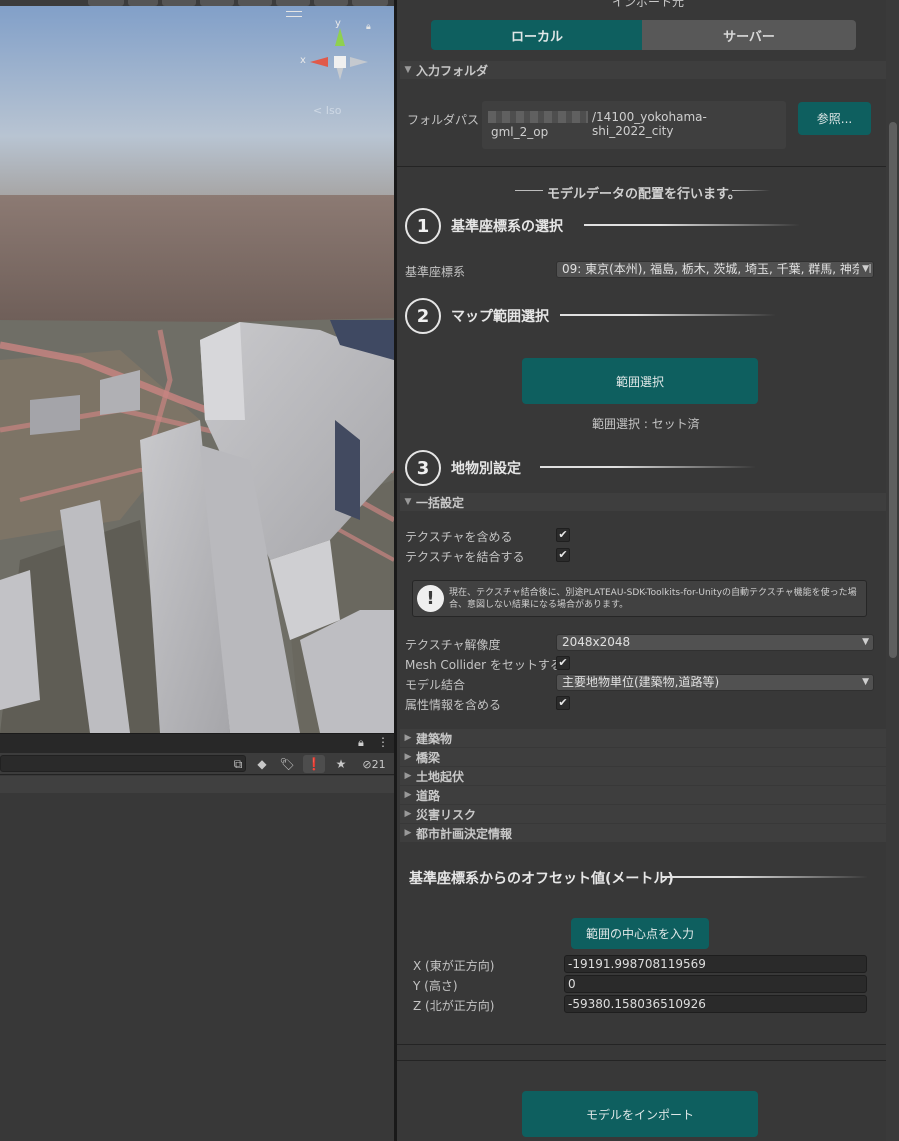 The image size is (899, 1141). Describe the element at coordinates (765, 877) in the screenshot. I see `offset-rule` at that location.